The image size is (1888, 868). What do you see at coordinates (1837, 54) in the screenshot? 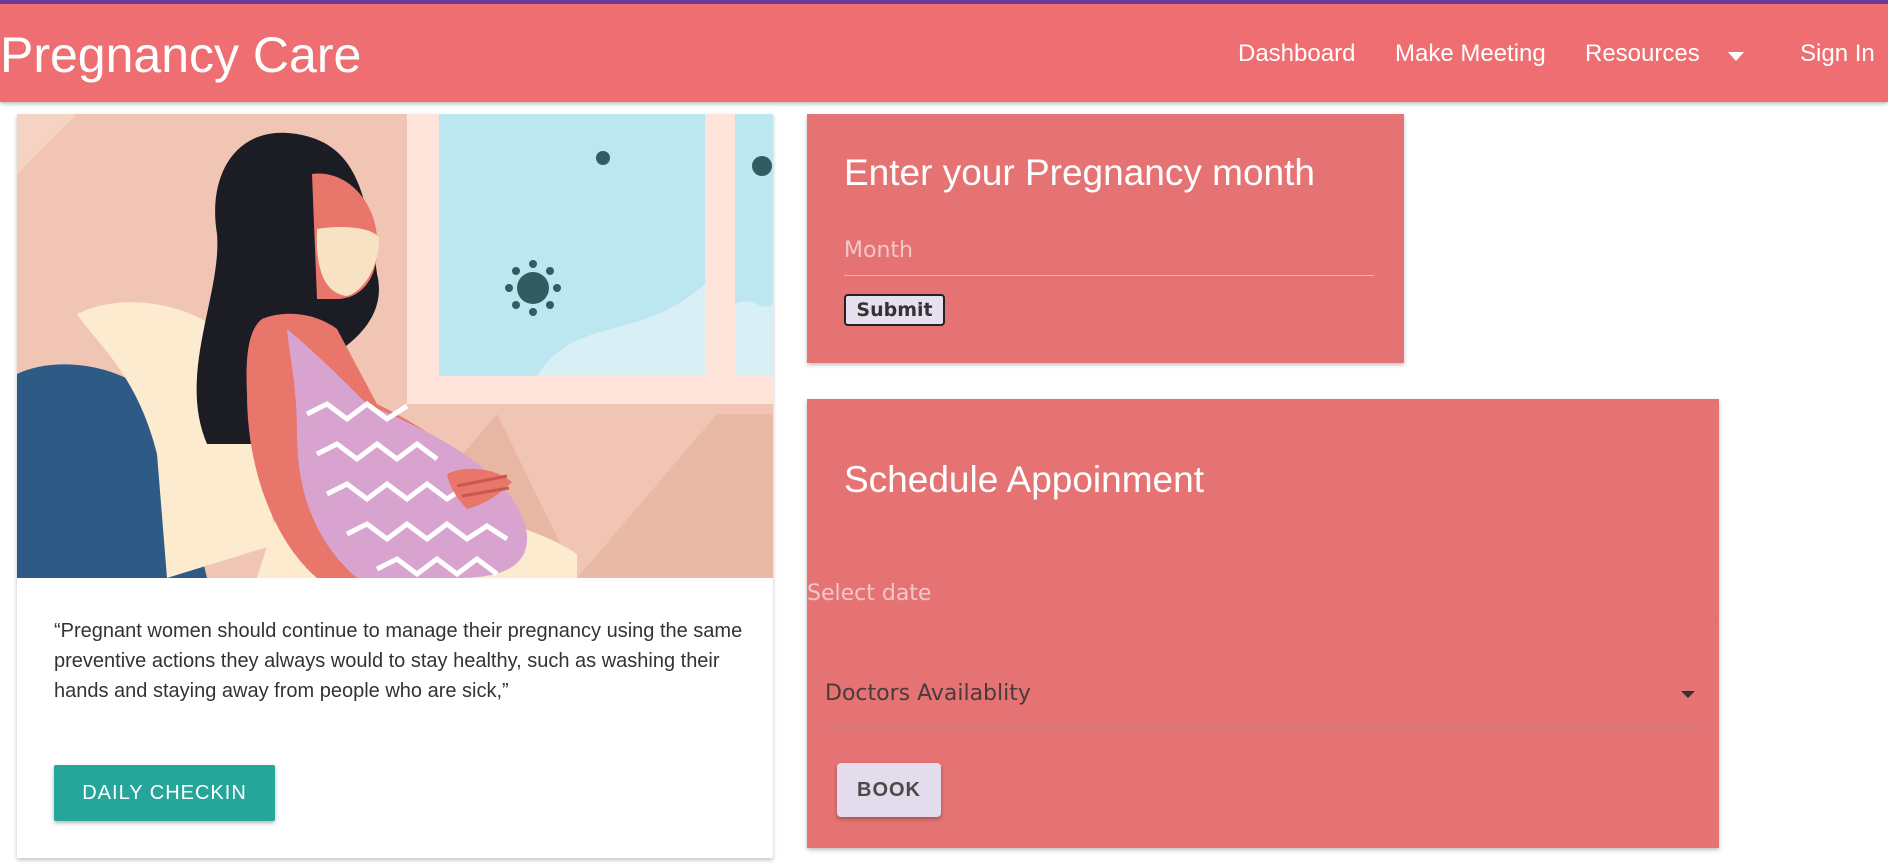
I see `nav-link-sign-in: Sign In` at bounding box center [1837, 54].